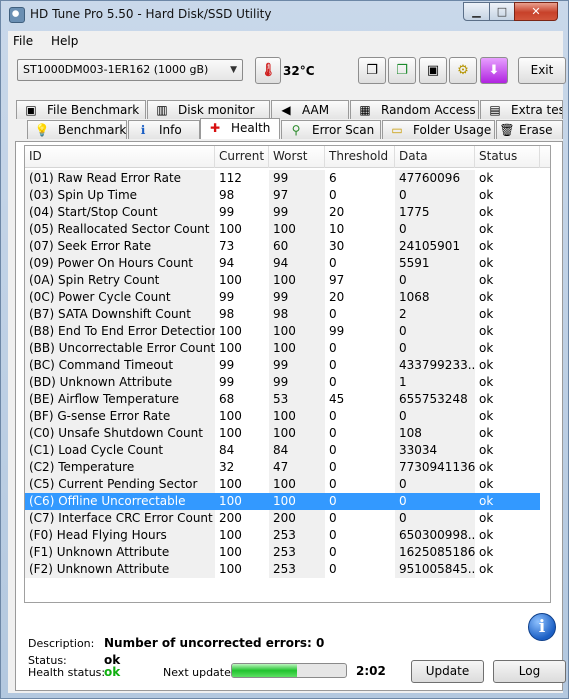 This screenshot has width=569, height=699. Describe the element at coordinates (287, 484) in the screenshot. I see `table-row: (C5) Current Pending Sector 100 100 0 0 ok` at that location.